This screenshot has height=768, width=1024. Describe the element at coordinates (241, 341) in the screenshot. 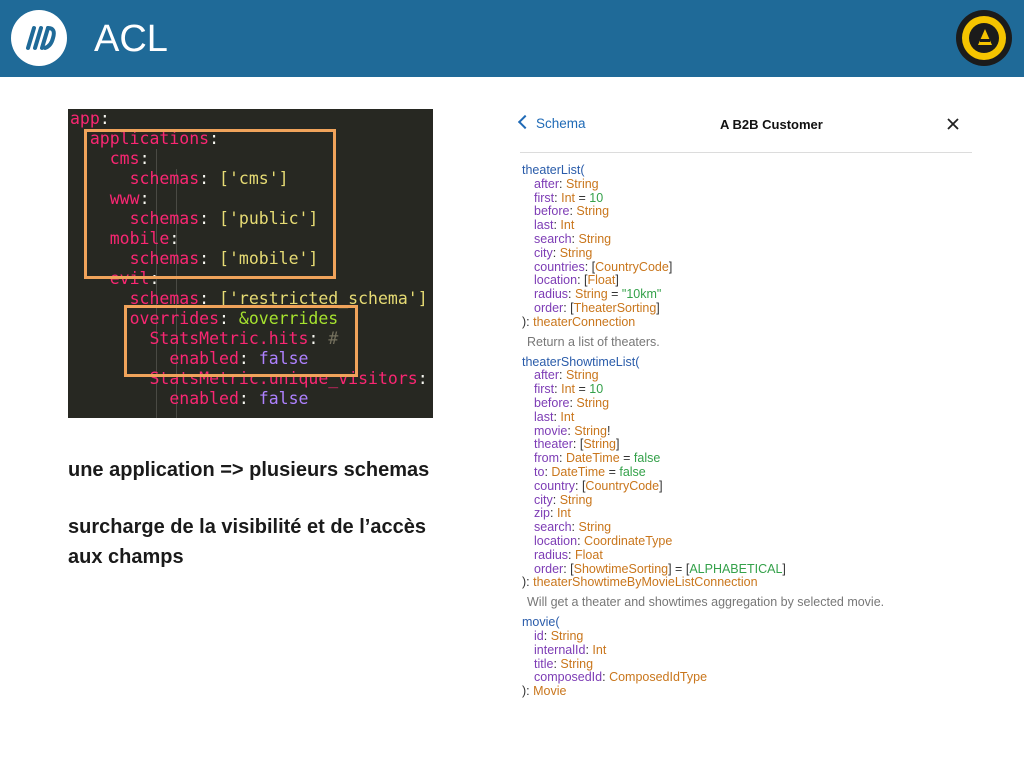

I see `overrides-highlight-box` at that location.